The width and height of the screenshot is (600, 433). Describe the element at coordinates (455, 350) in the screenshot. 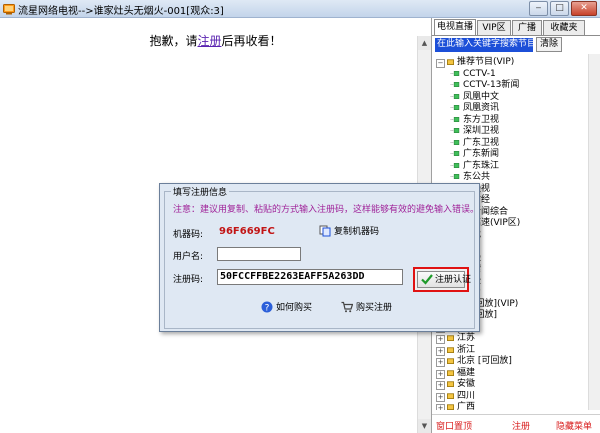

I see `tree-group: + 浙江` at that location.